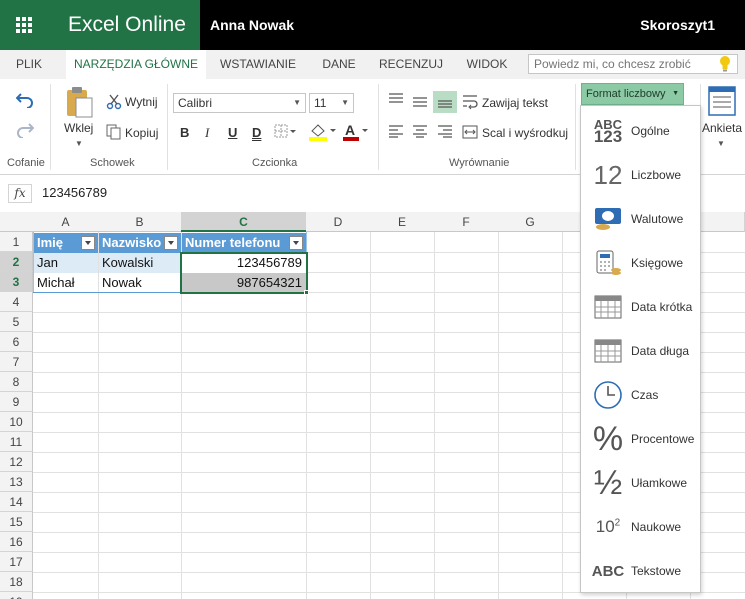  Describe the element at coordinates (16, 322) in the screenshot. I see `row-header-5: 5` at that location.